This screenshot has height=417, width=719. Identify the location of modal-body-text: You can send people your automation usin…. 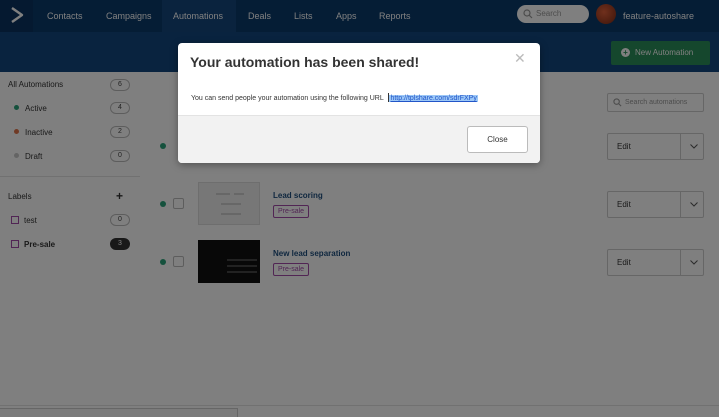
(287, 98).